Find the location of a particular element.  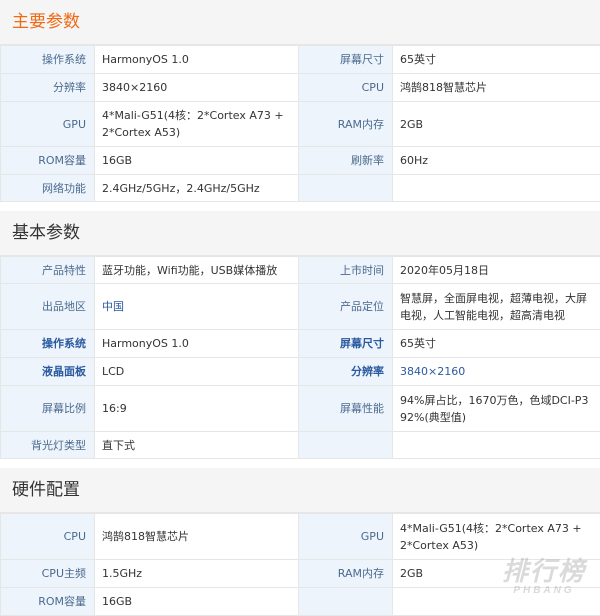

spec-value: LCD is located at coordinates (197, 372).